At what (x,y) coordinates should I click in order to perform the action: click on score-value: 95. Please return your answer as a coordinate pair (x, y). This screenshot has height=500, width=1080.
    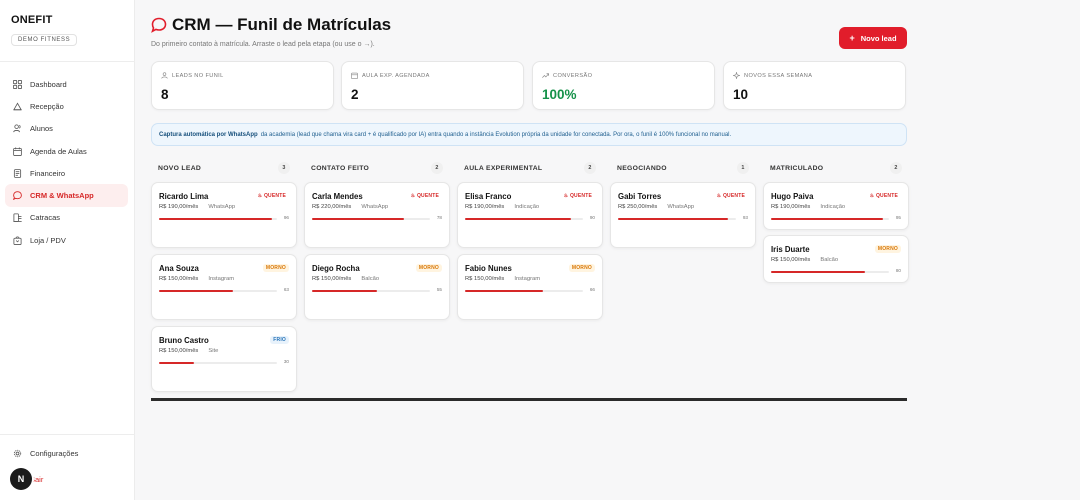
    Looking at the image, I should click on (898, 217).